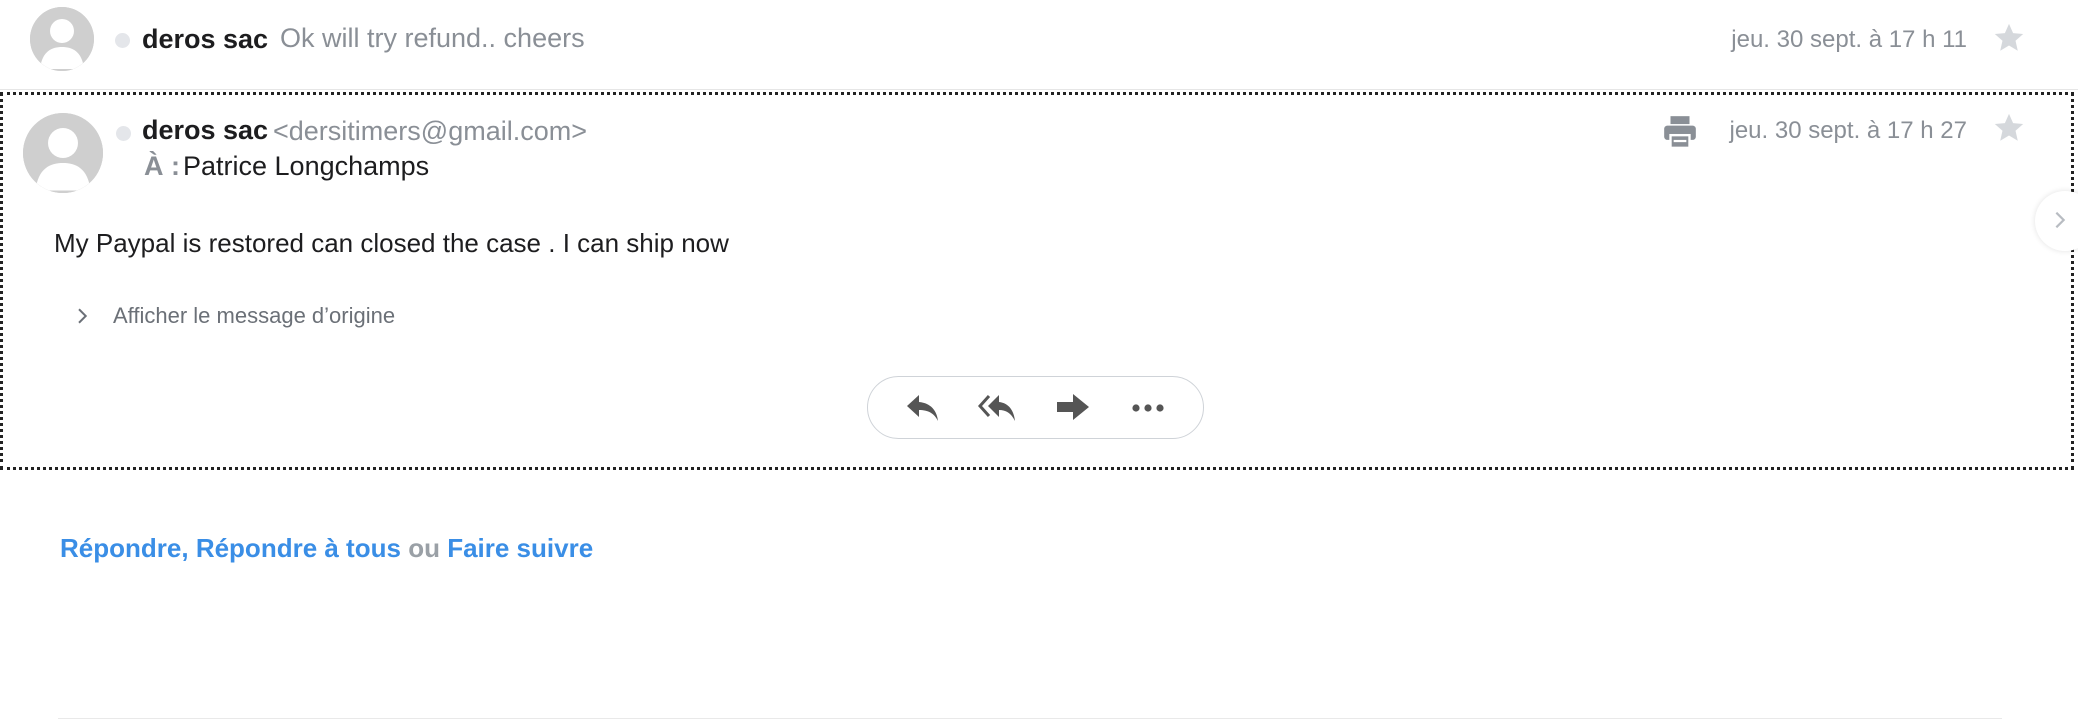 This screenshot has width=2078, height=722. Describe the element at coordinates (432, 38) in the screenshot. I see `message-snippet: Ok will try refund.. cheers` at that location.